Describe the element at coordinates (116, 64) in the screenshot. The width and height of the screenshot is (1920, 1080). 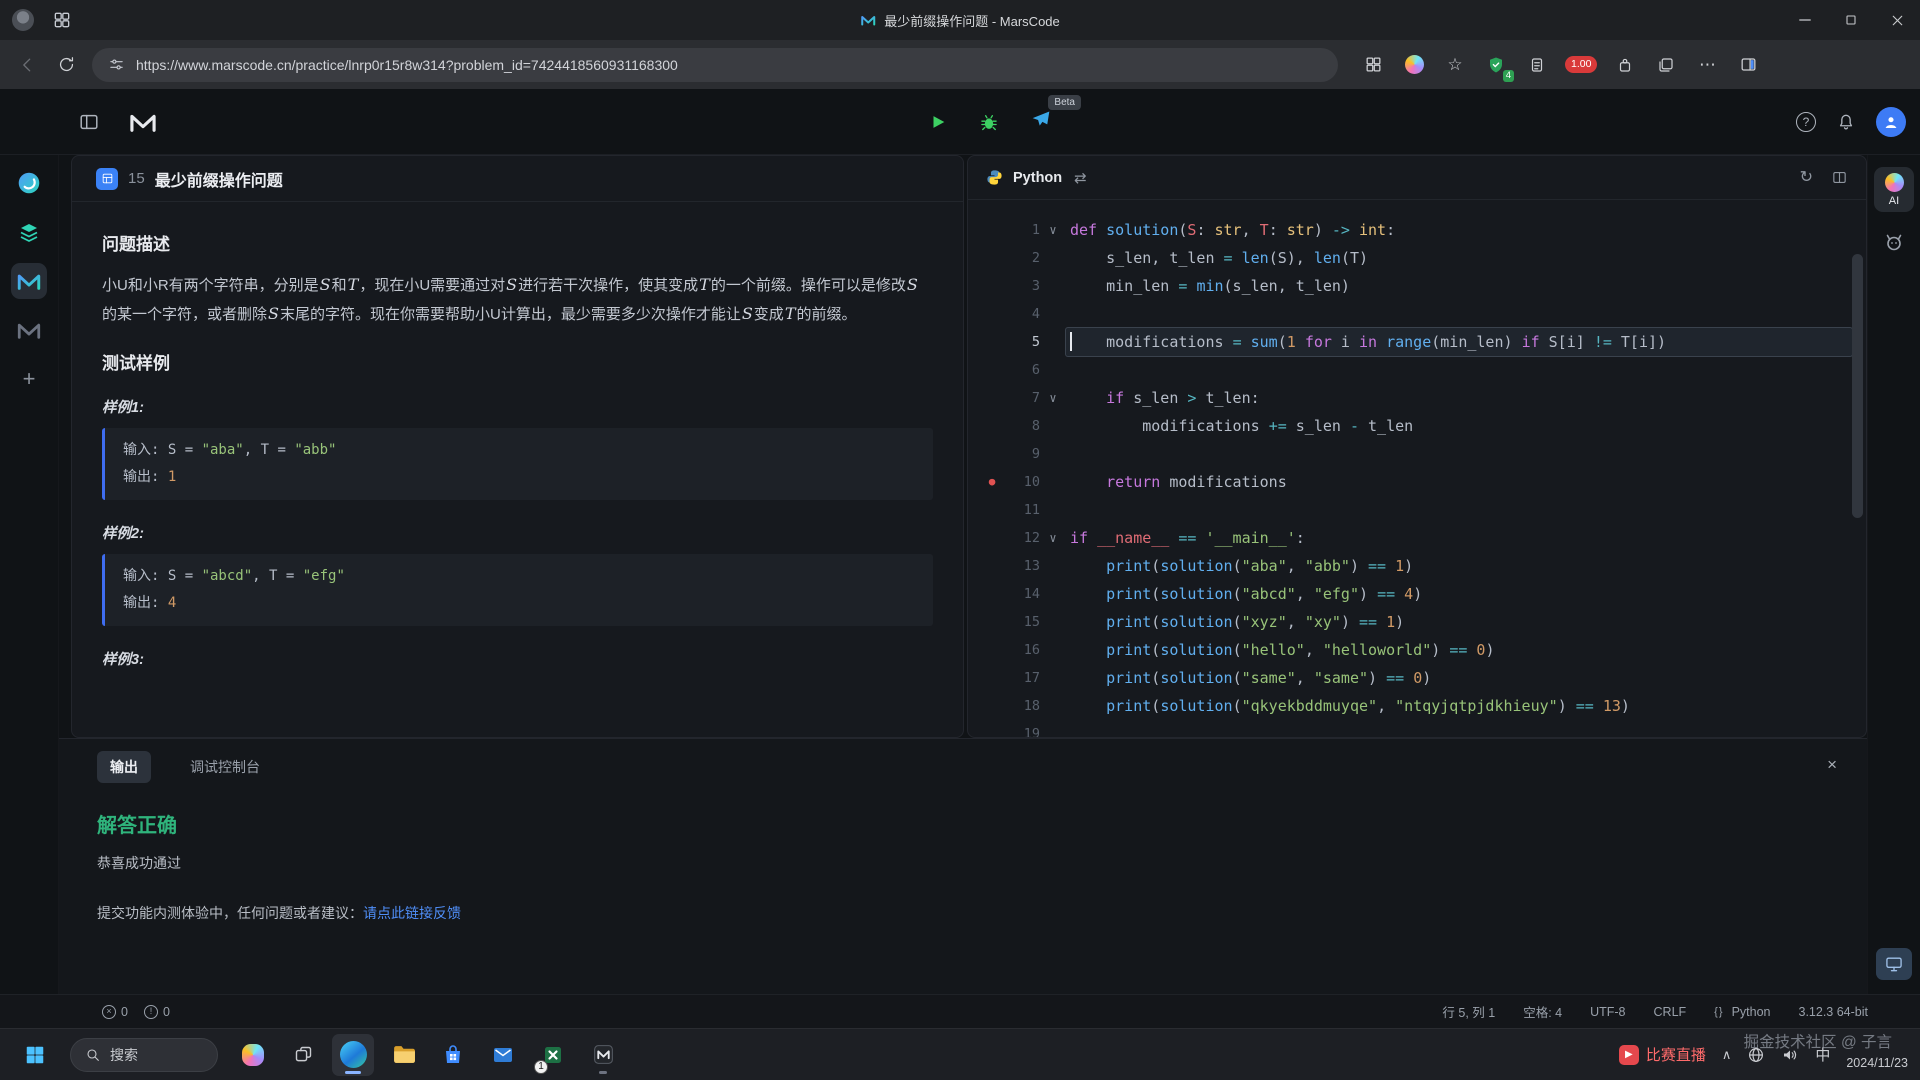
I see `site-info-icon` at that location.